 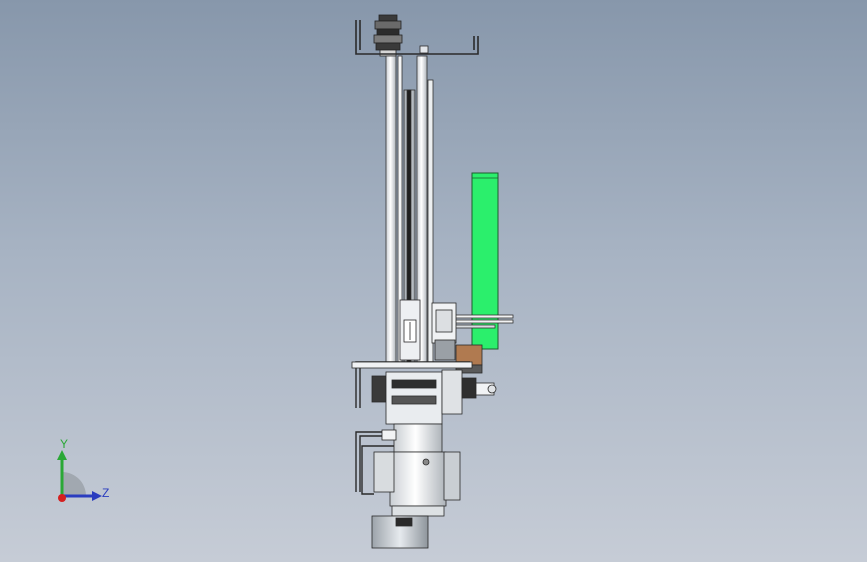 I want to click on coordinate-triad: Y Z, so click(x=84, y=475).